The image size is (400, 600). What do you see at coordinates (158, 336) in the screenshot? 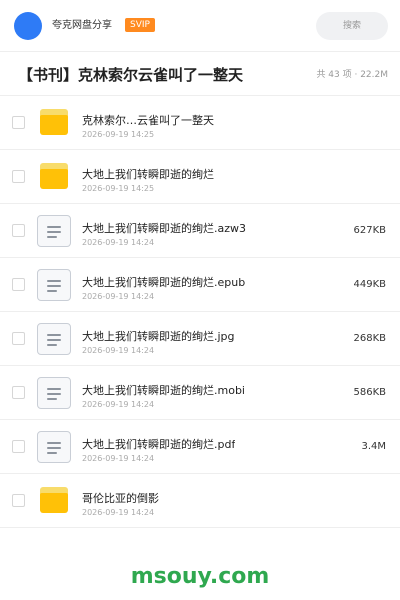
I see `file-name: 大地上我们转瞬即逝的绚烂.jpg` at bounding box center [158, 336].